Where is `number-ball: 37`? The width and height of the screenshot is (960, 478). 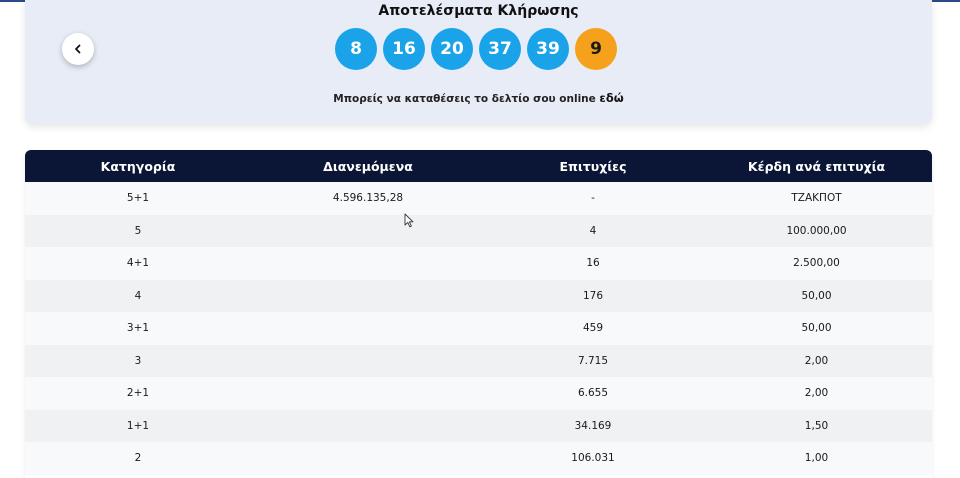 number-ball: 37 is located at coordinates (500, 49).